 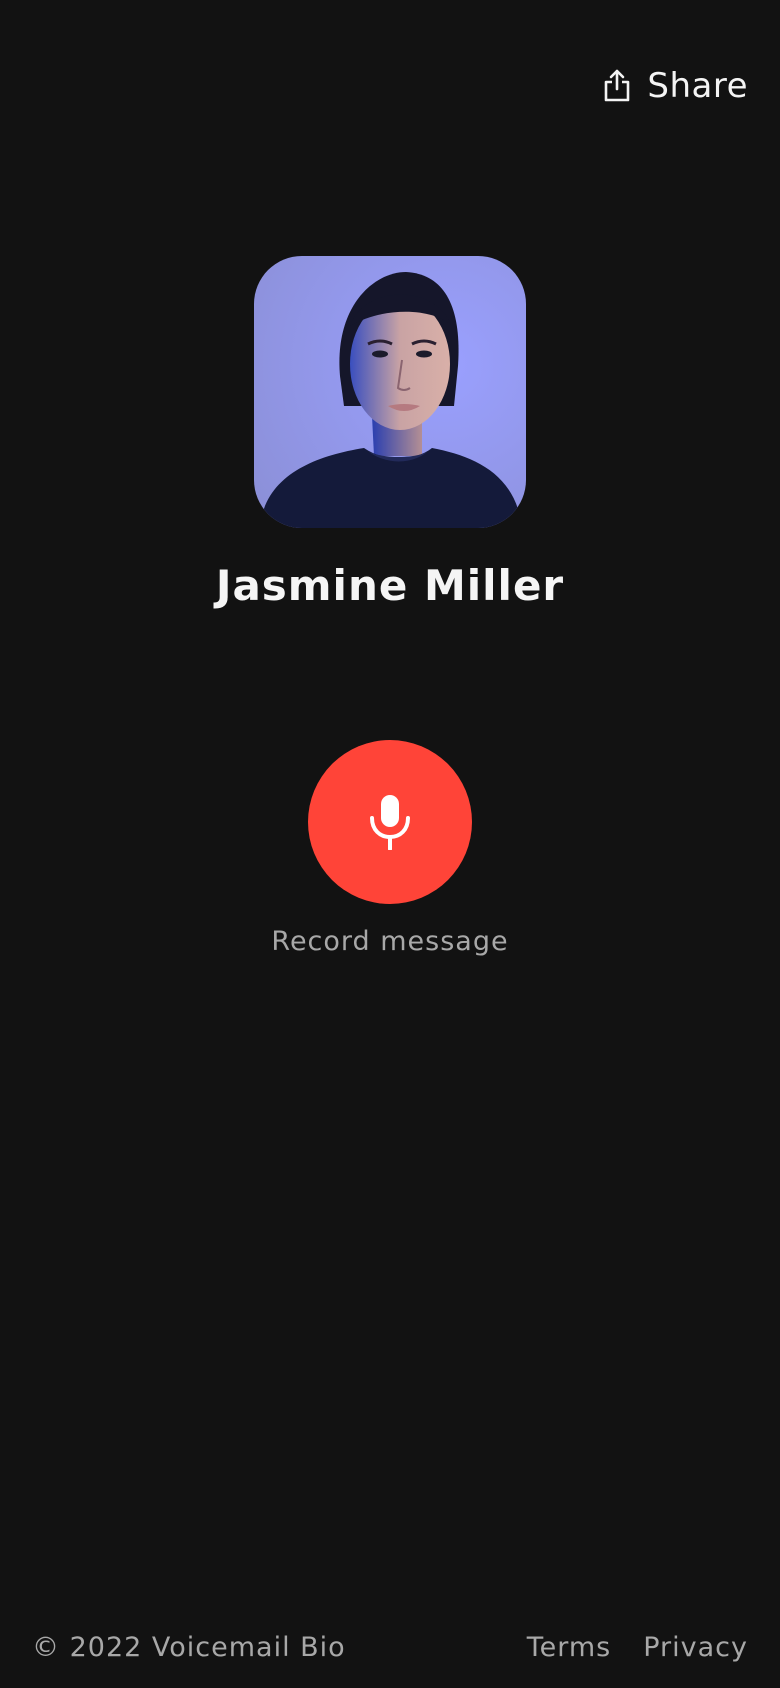 What do you see at coordinates (390, 1648) in the screenshot?
I see `footer: © 2022 Voicemail Bio Terms Privacy` at bounding box center [390, 1648].